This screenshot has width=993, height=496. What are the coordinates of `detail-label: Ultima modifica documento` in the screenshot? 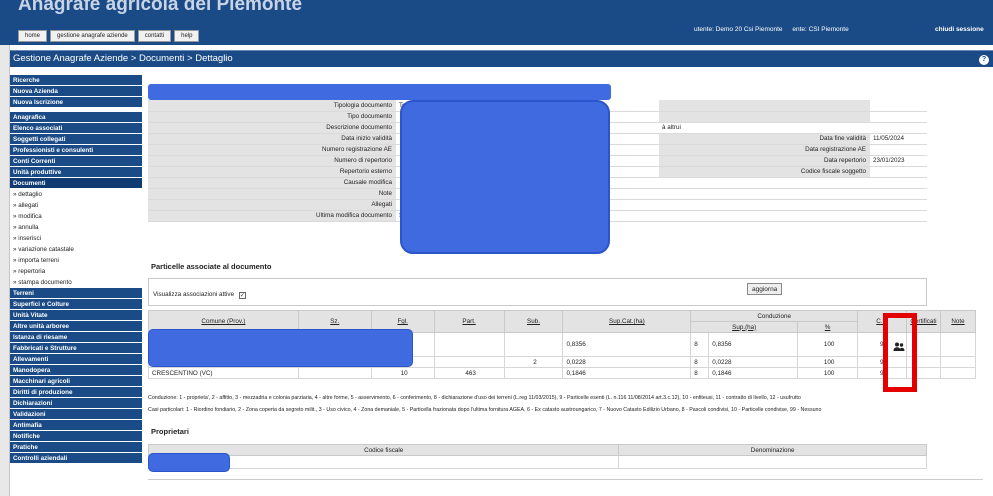 It's located at (272, 216).